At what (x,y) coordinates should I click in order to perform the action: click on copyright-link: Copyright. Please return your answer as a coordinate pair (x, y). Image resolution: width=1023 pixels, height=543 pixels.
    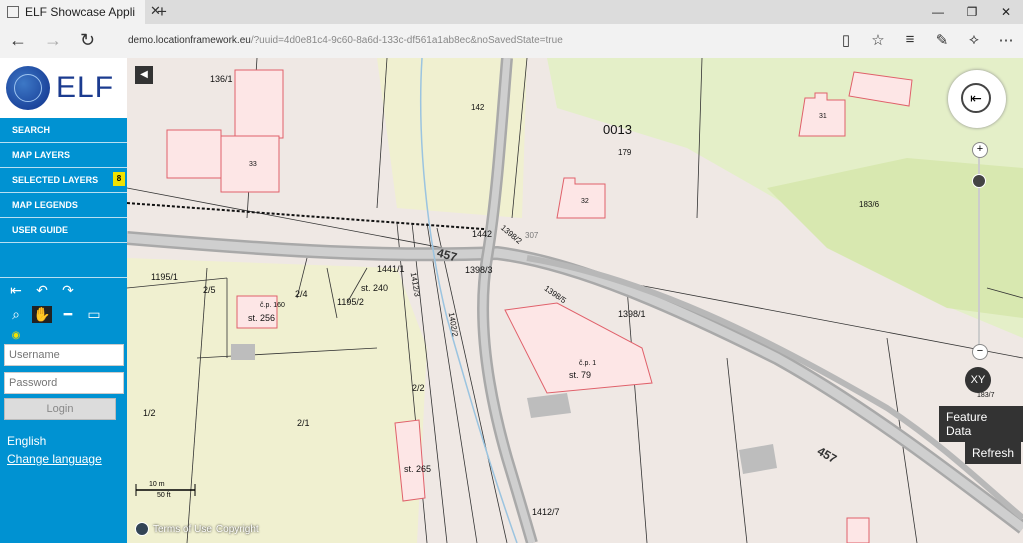
    Looking at the image, I should click on (237, 529).